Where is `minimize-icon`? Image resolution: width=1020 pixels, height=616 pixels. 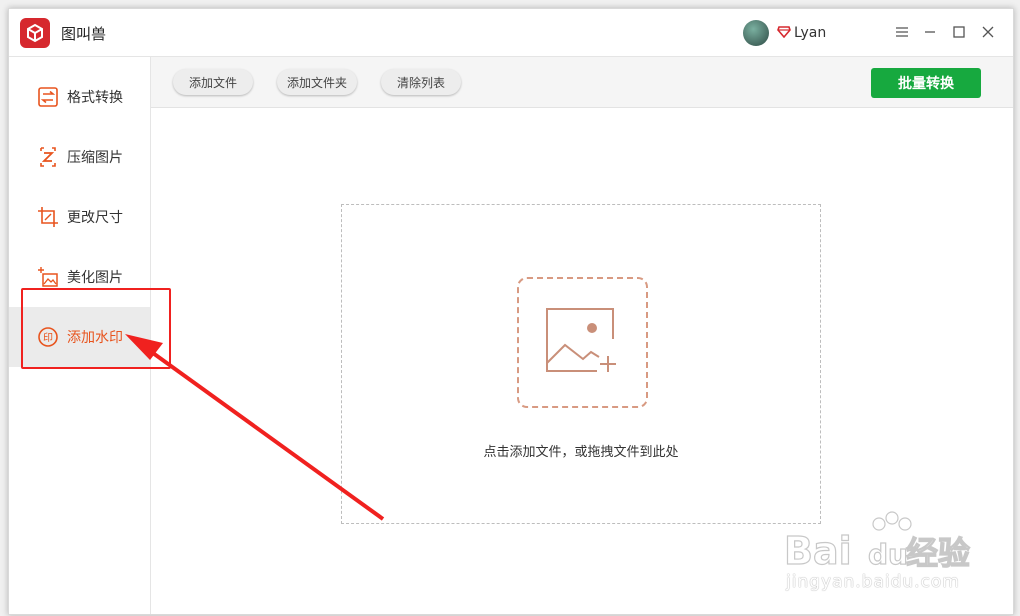
minimize-icon is located at coordinates (930, 32).